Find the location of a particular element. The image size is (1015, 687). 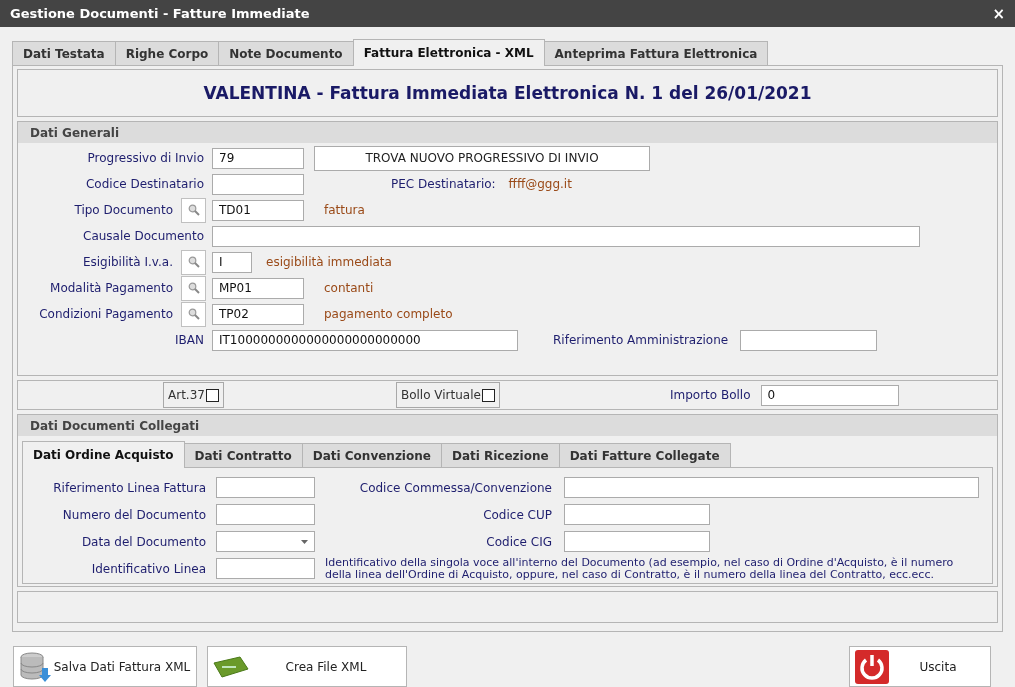

tab: Dati Convenzione is located at coordinates (371, 455).